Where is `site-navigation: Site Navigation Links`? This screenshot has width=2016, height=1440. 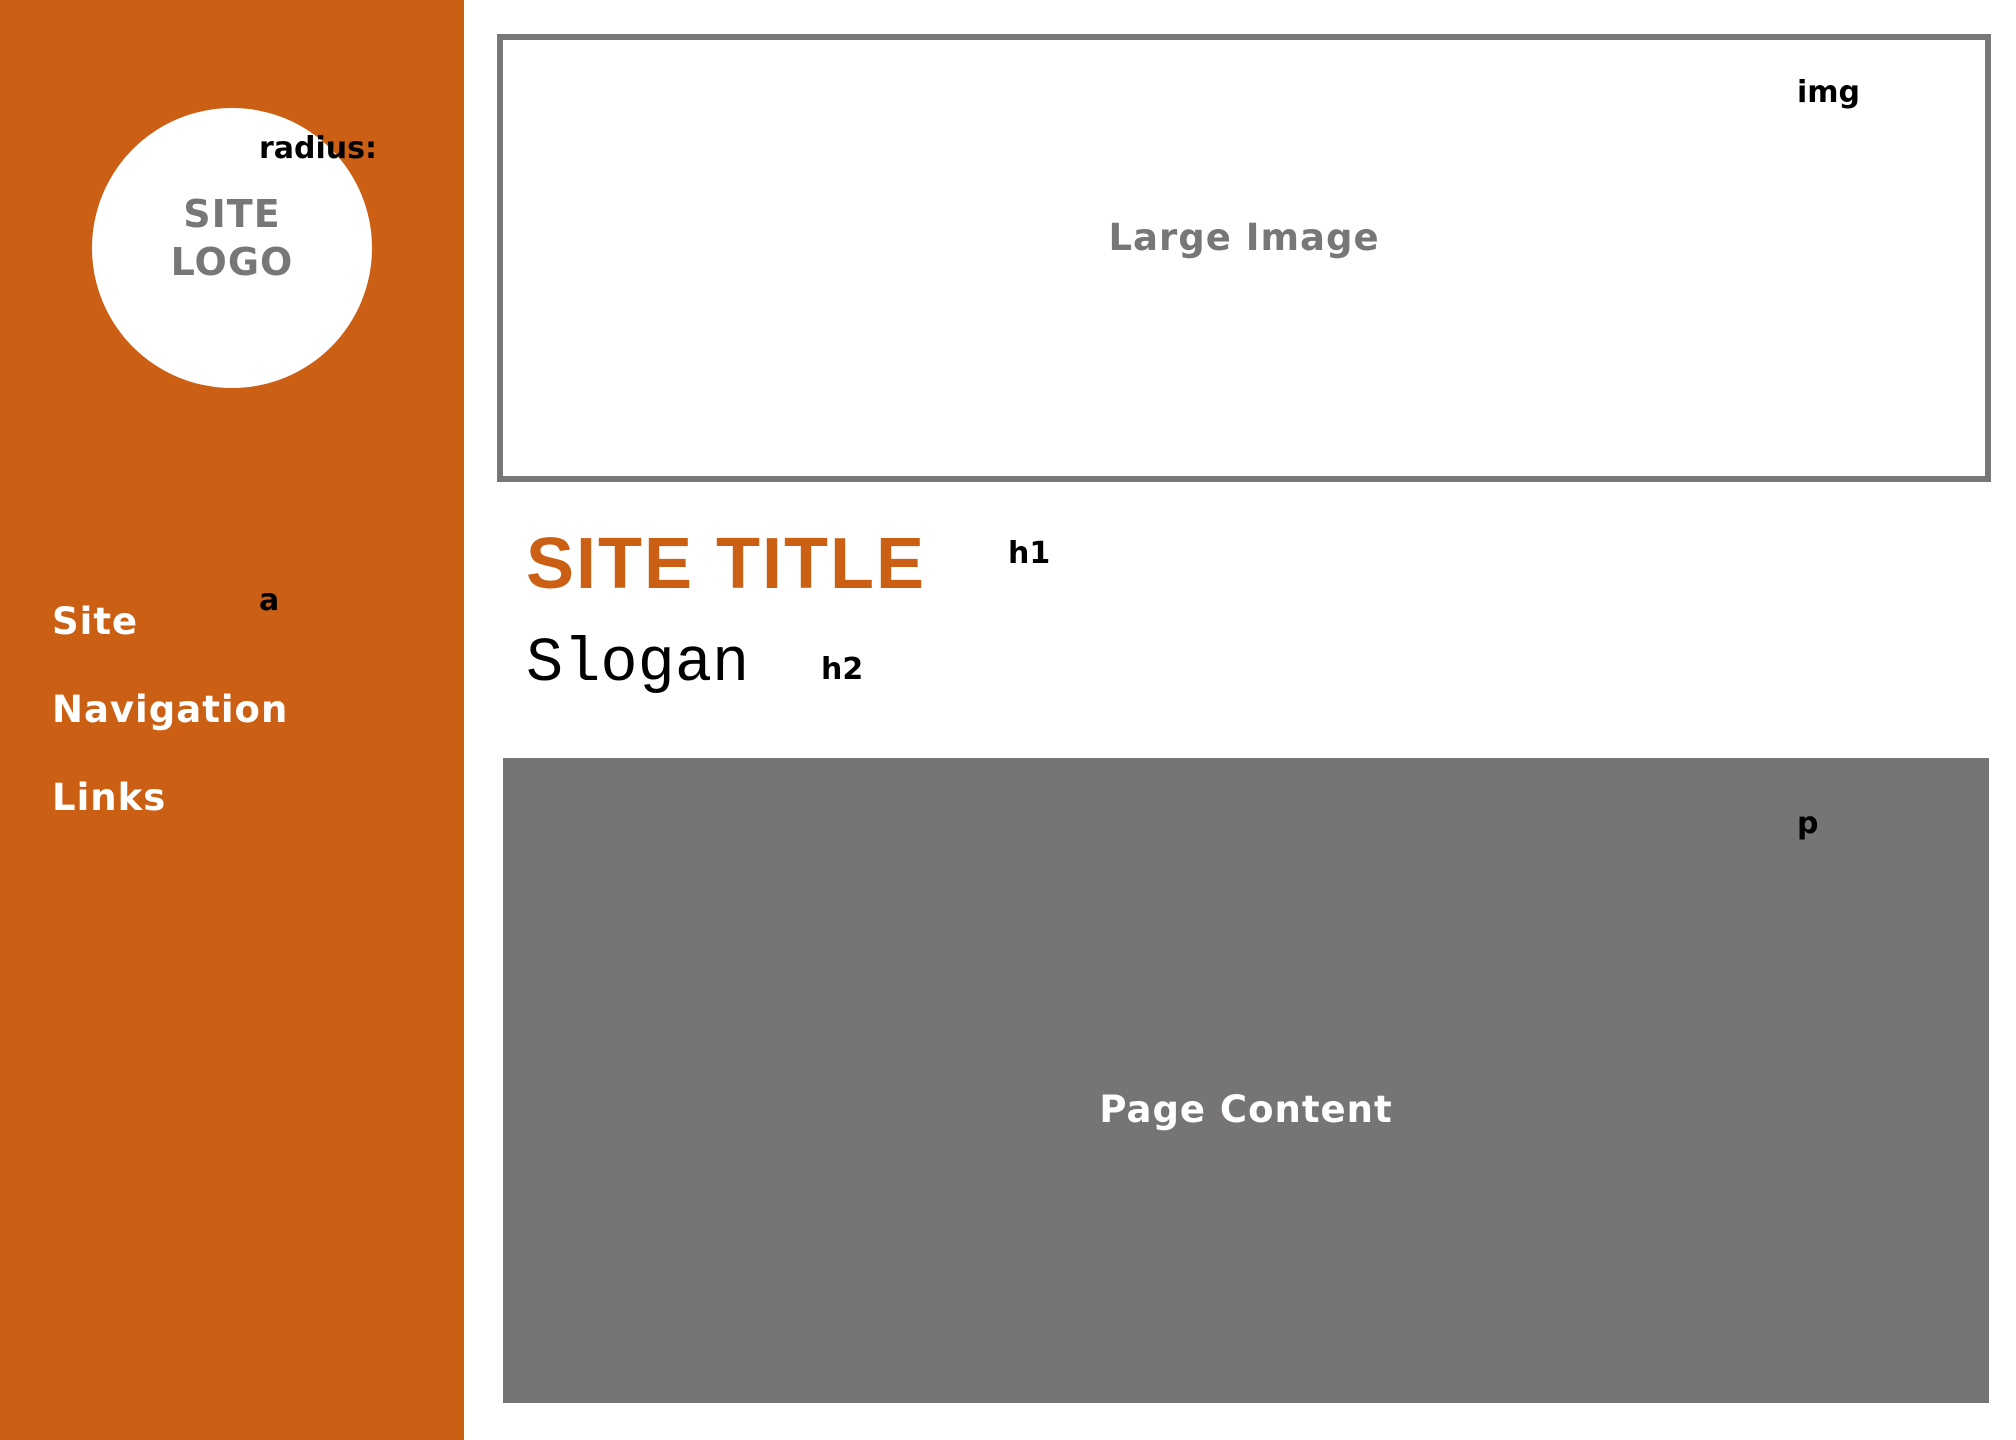 site-navigation: Site Navigation Links is located at coordinates (170, 724).